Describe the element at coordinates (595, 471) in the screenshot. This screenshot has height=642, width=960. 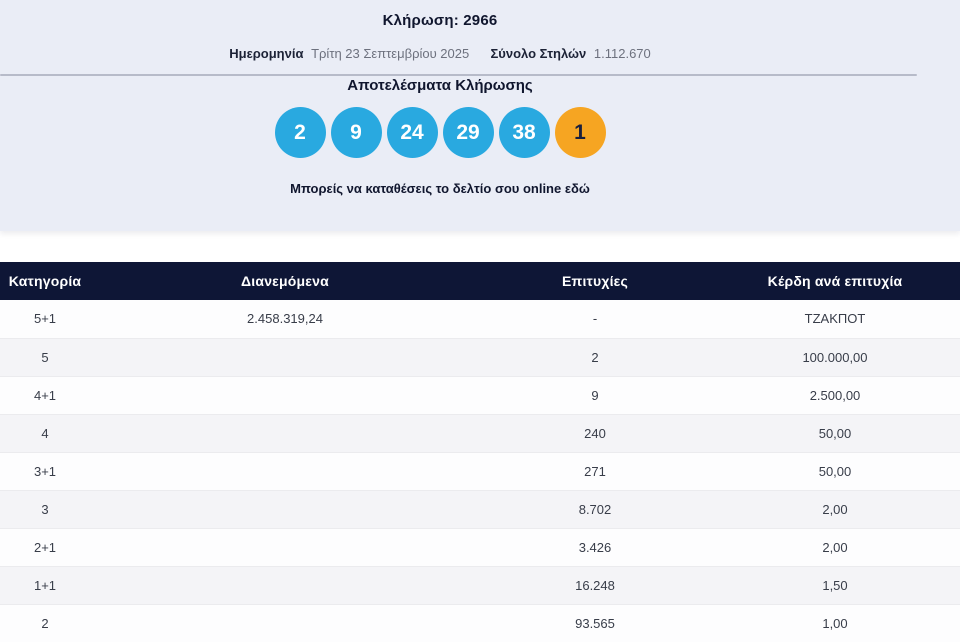
I see `cell-winners: 271` at that location.